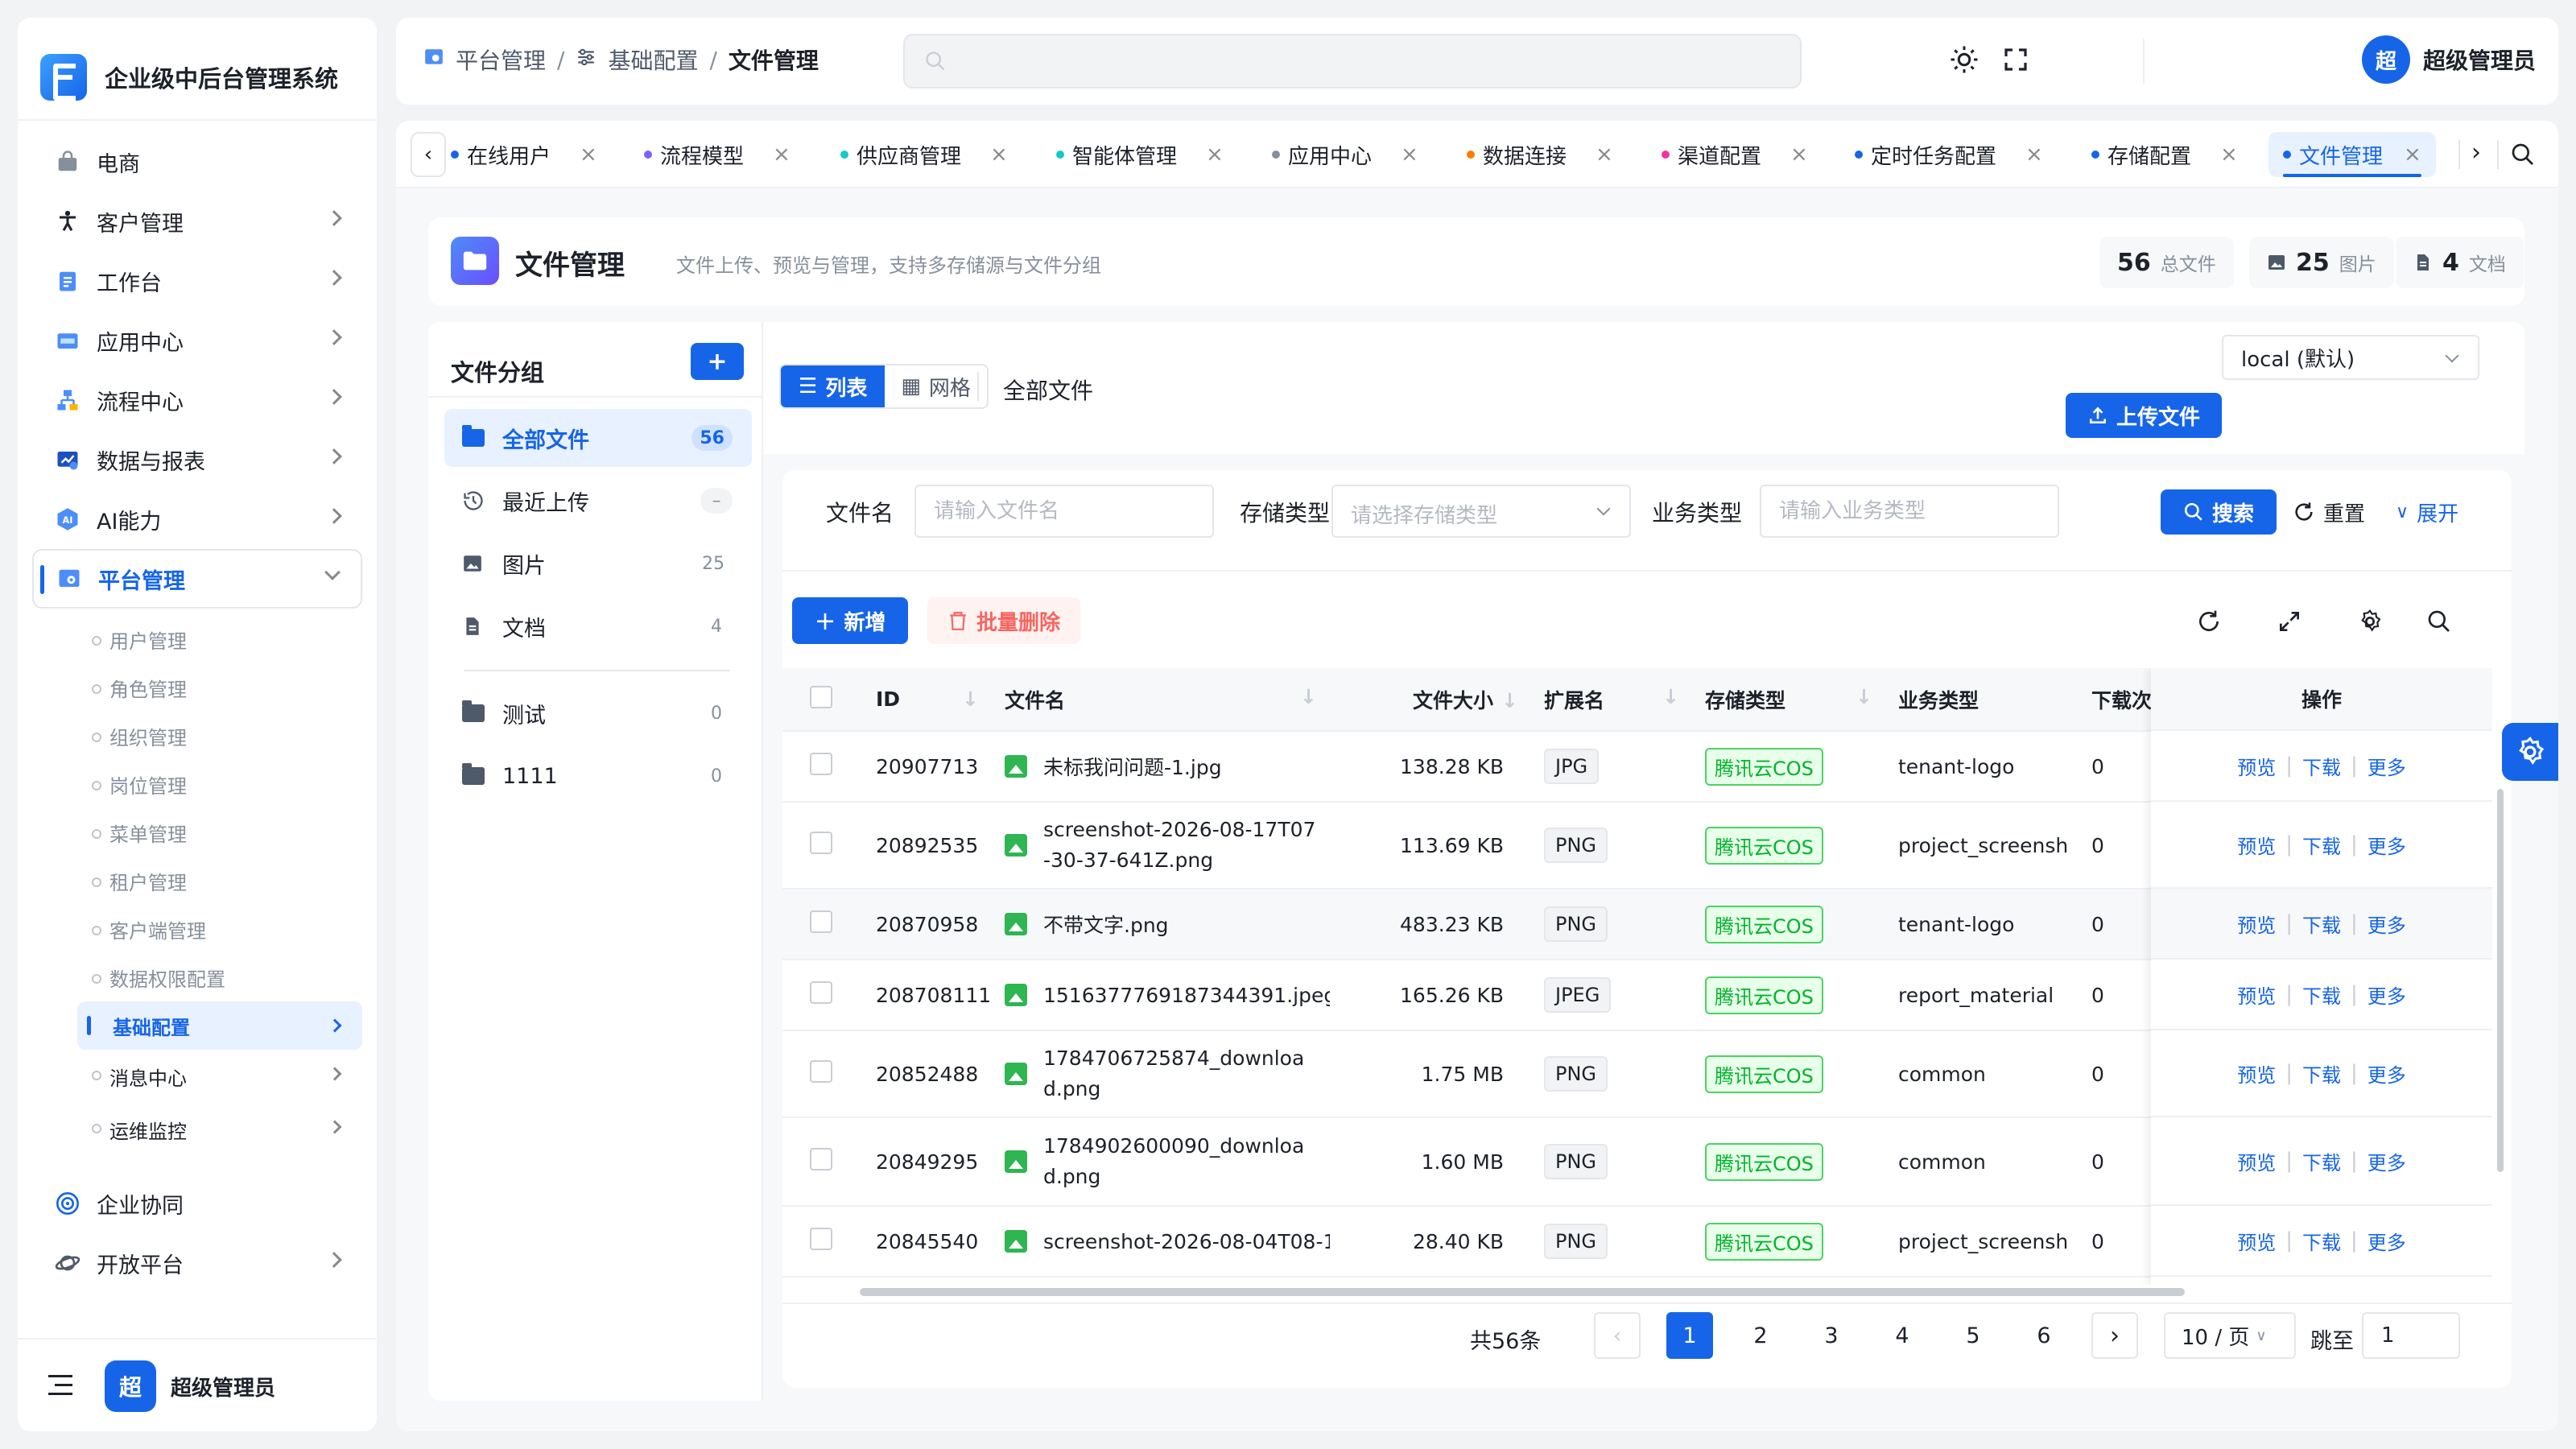 The height and width of the screenshot is (1449, 2576). Describe the element at coordinates (1831, 1335) in the screenshot. I see `page-button: 3` at that location.